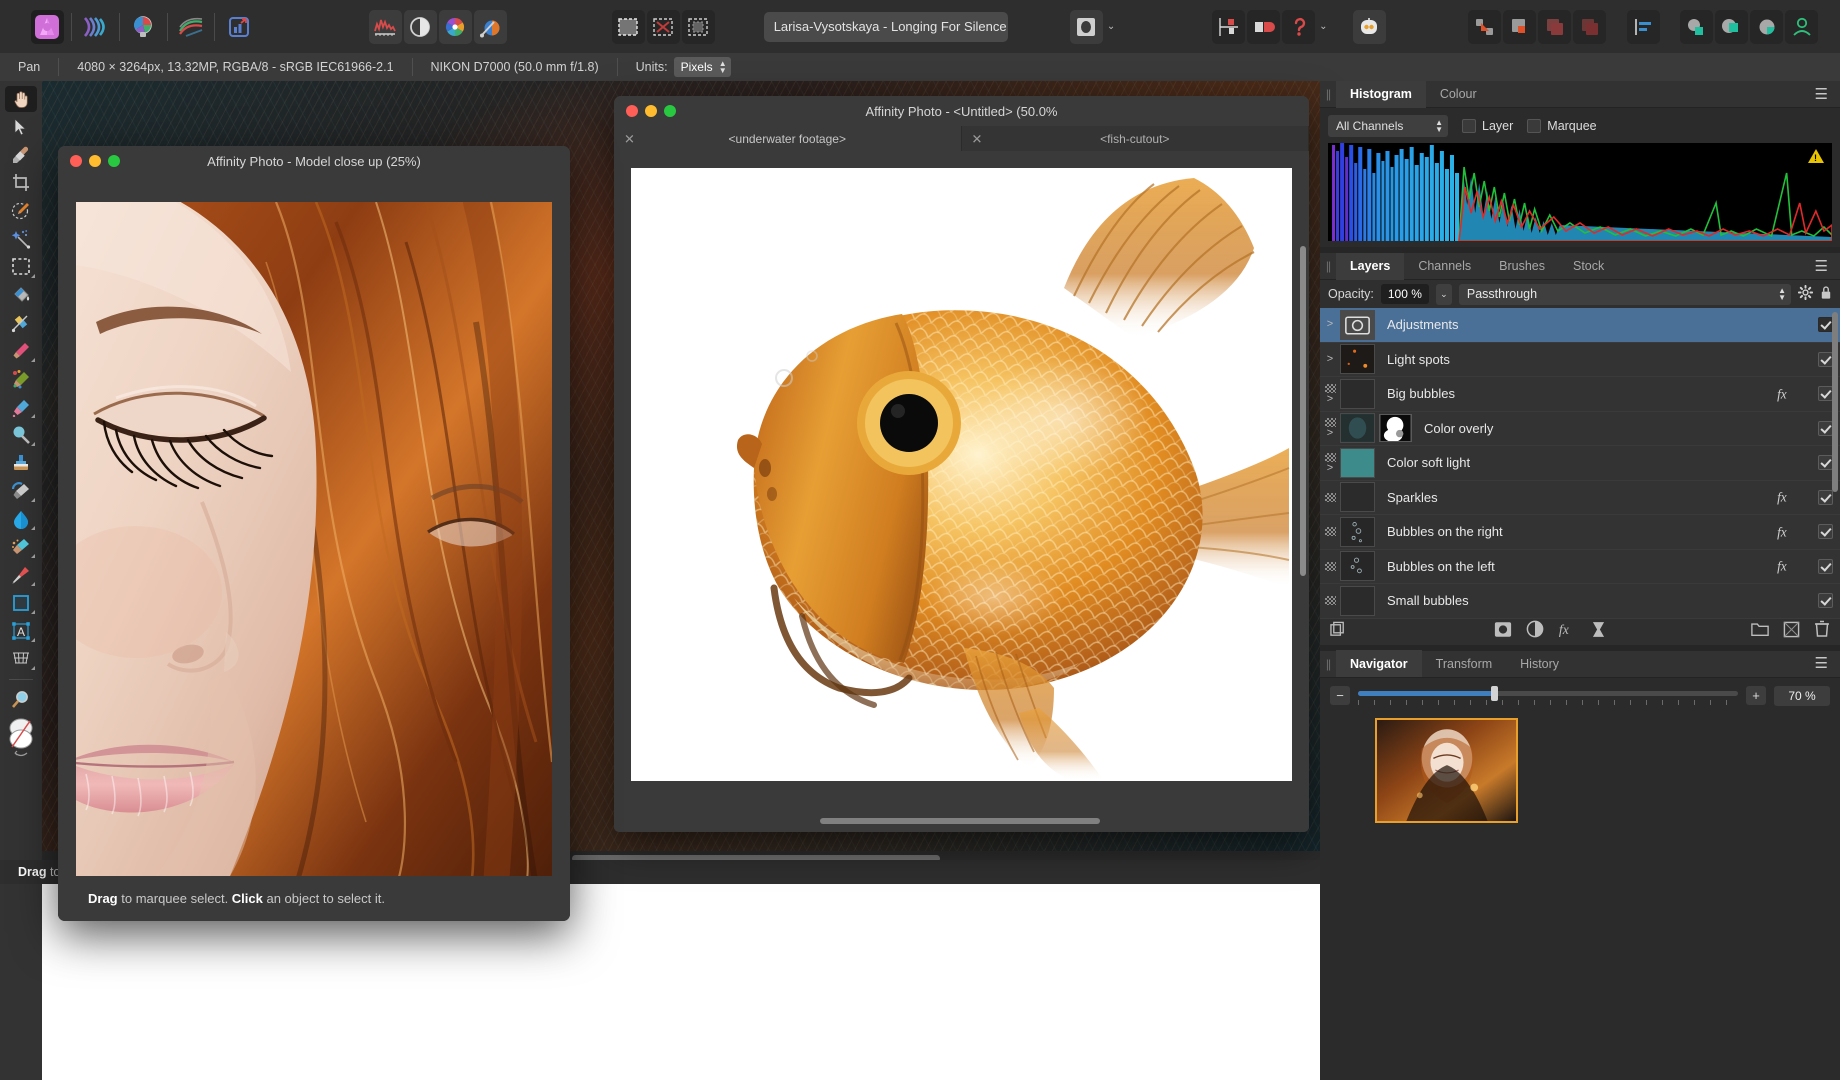  I want to click on combine-shapes-button, so click(1520, 26).